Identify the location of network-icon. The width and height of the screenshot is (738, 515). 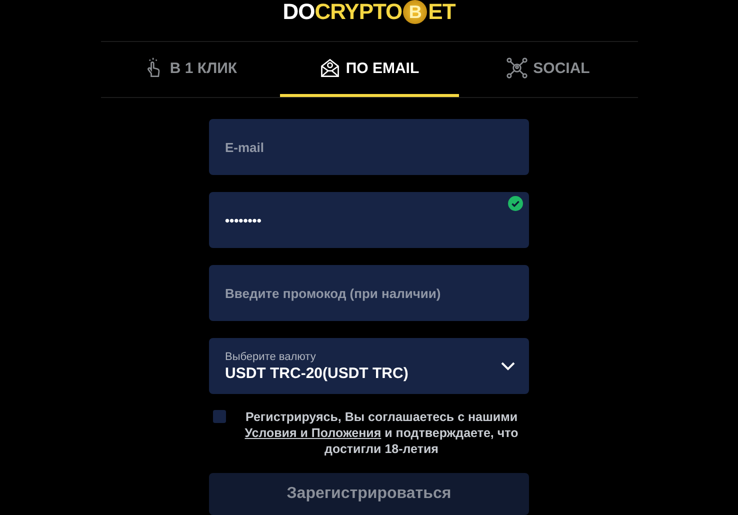
(517, 68).